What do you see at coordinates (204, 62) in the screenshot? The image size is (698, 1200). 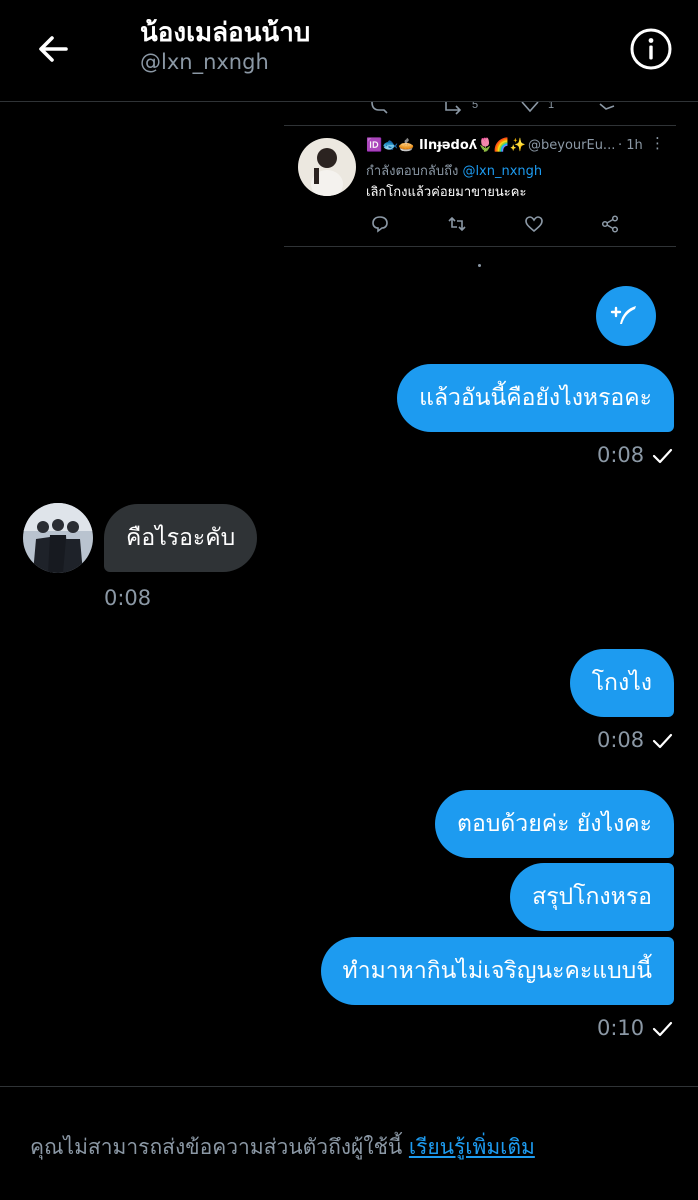 I see `conversation-handle: @lxn_nxngh` at bounding box center [204, 62].